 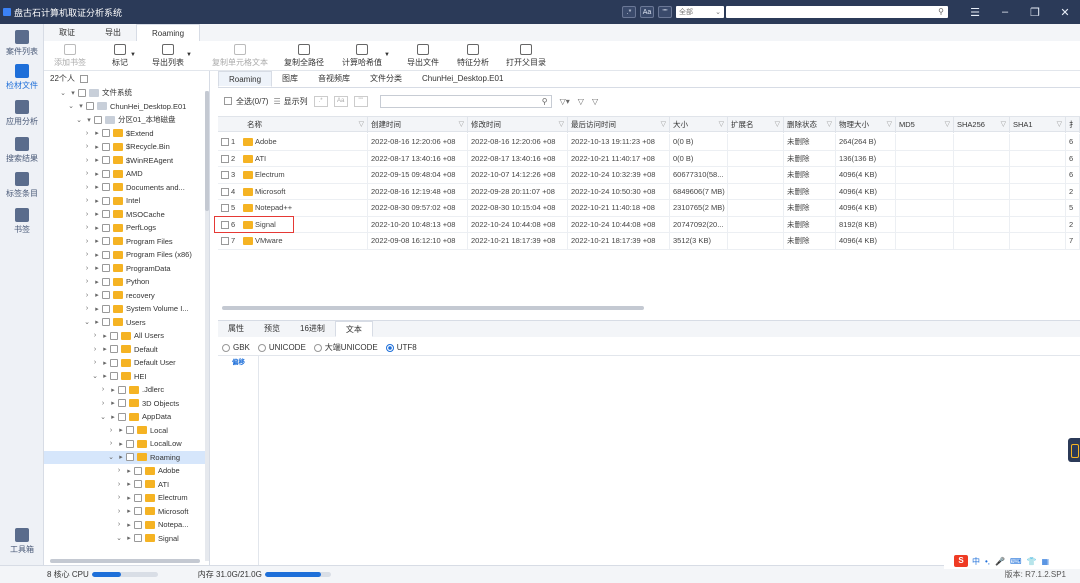 I want to click on export-list-button: 导出列表 ▼, so click(x=172, y=56).